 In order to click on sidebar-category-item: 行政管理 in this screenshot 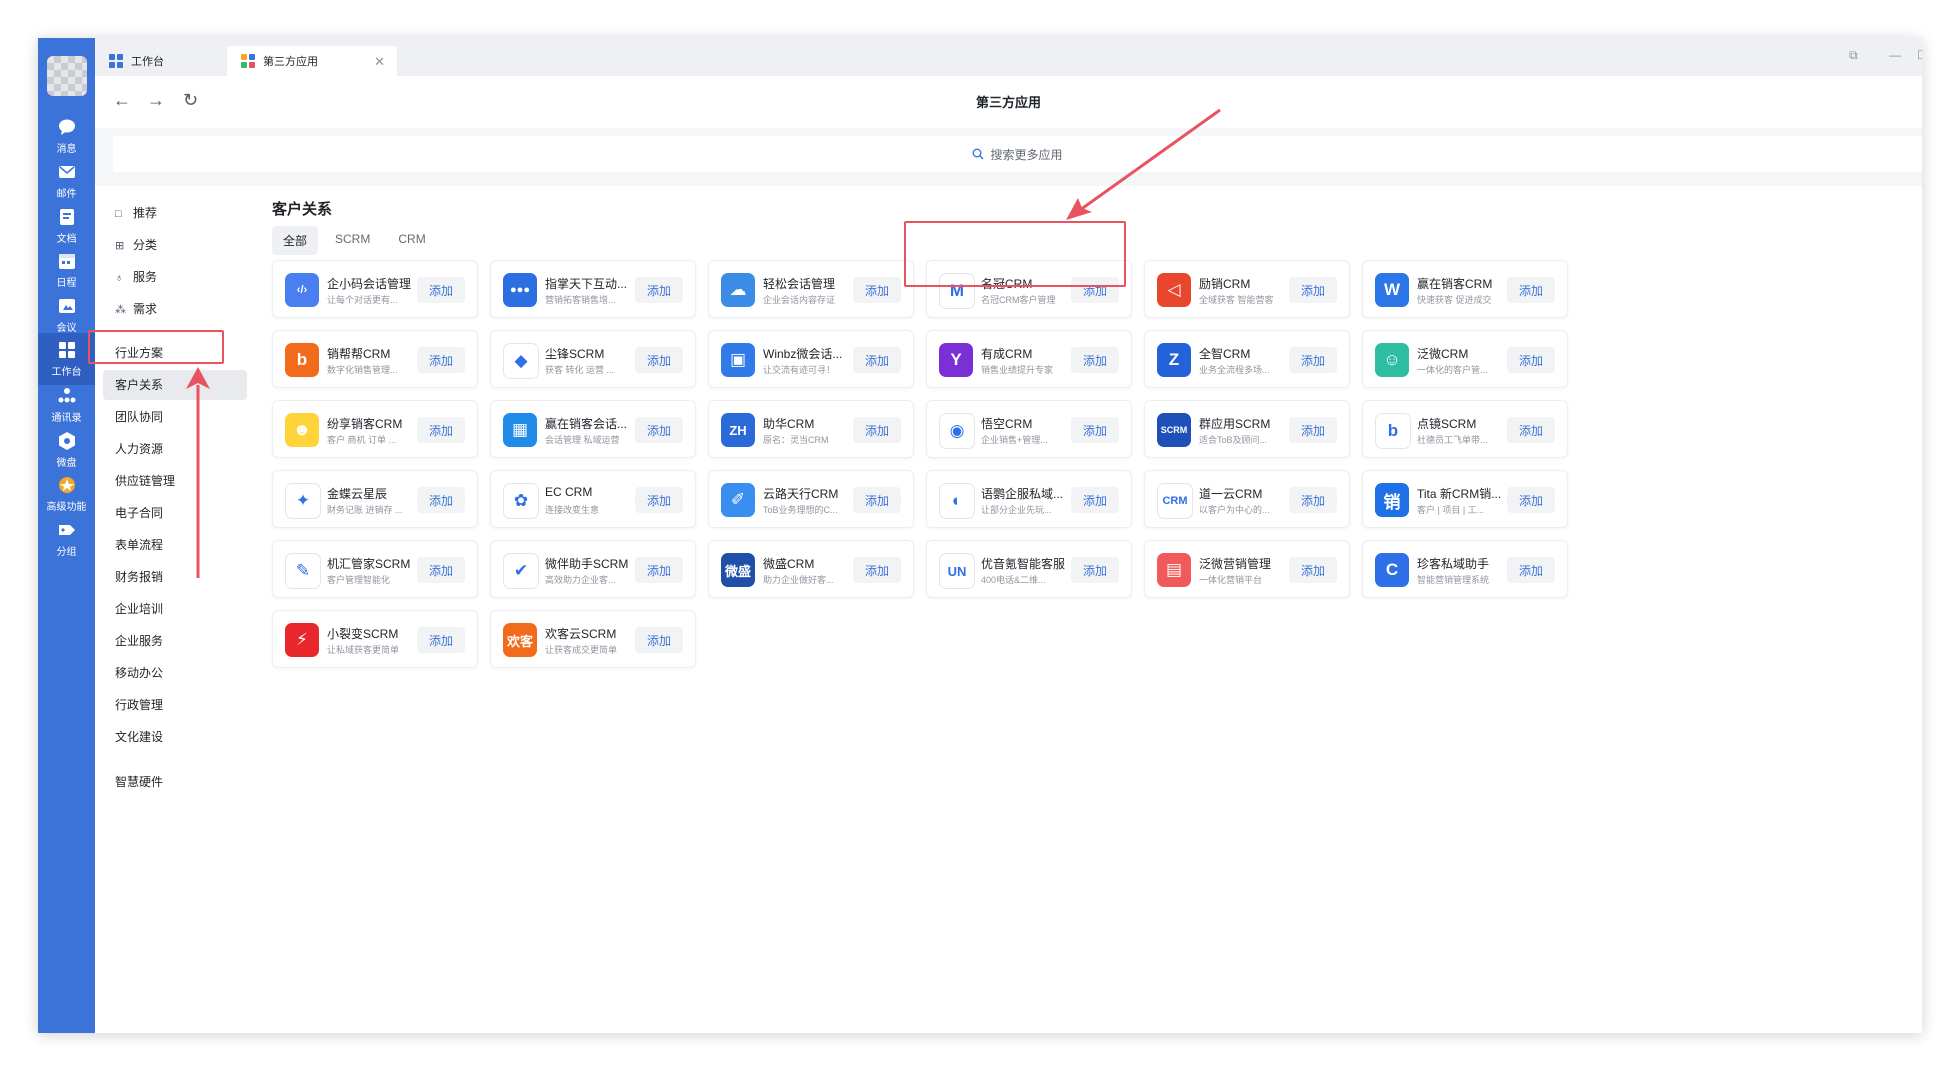, I will do `click(175, 705)`.